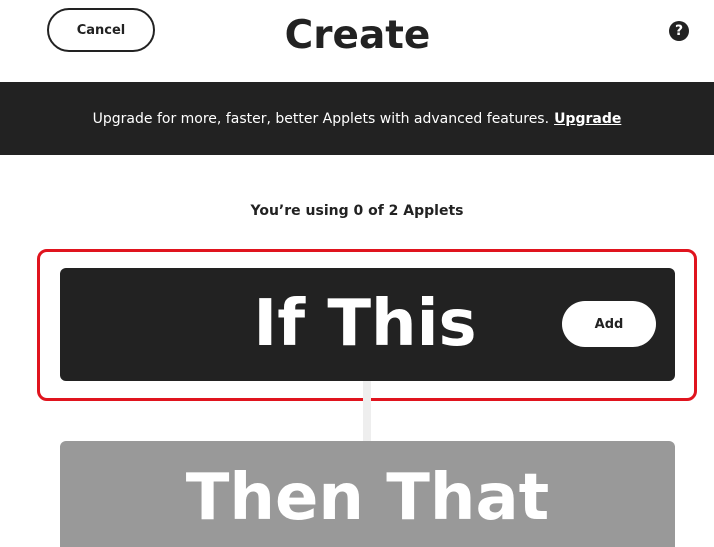 The height and width of the screenshot is (547, 714). What do you see at coordinates (365, 324) in the screenshot?
I see `if-this-label: If This` at bounding box center [365, 324].